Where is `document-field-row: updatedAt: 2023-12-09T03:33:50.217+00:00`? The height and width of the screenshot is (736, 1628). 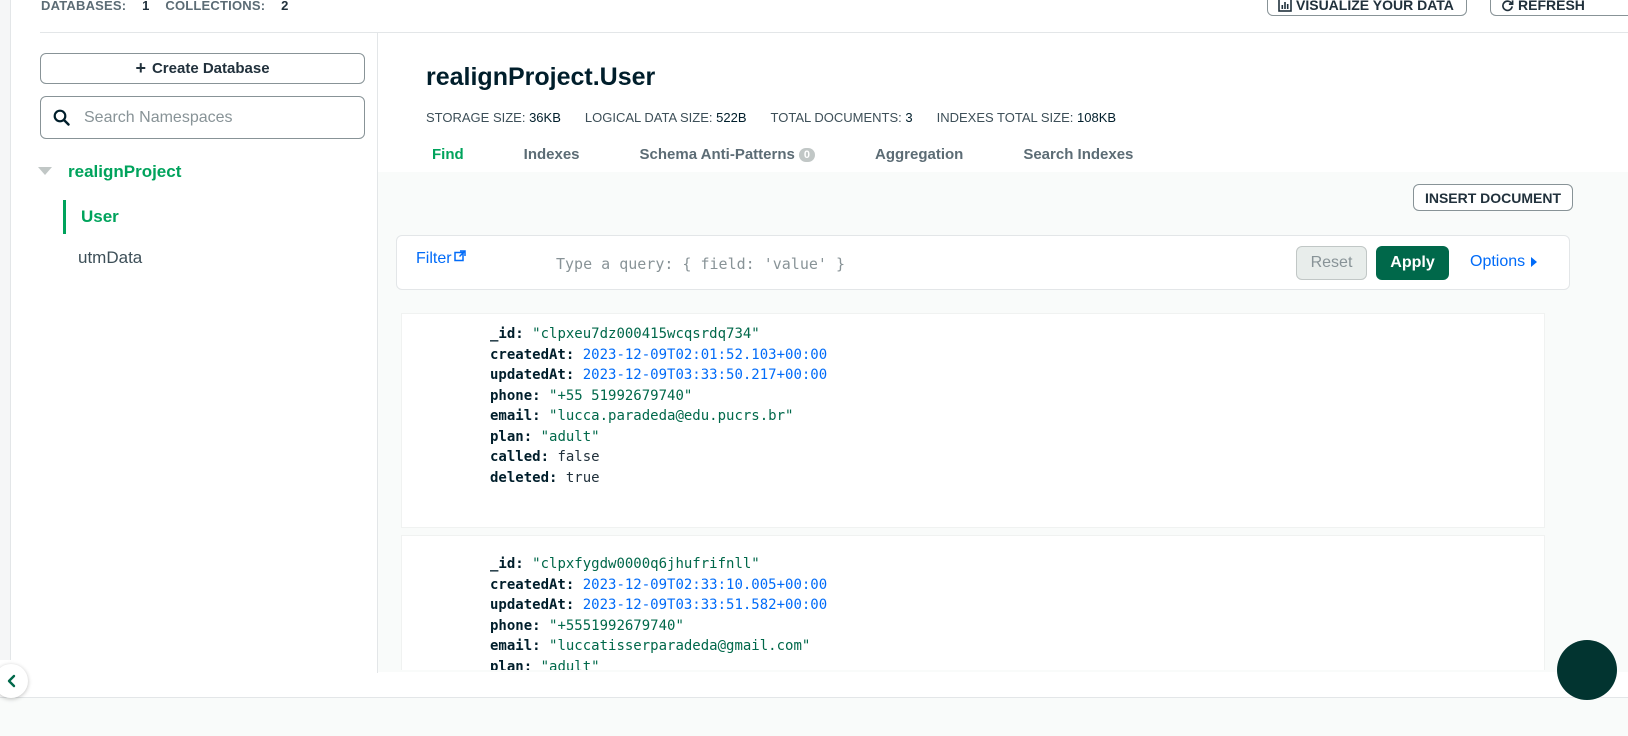 document-field-row: updatedAt: 2023-12-09T03:33:50.217+00:00 is located at coordinates (659, 375).